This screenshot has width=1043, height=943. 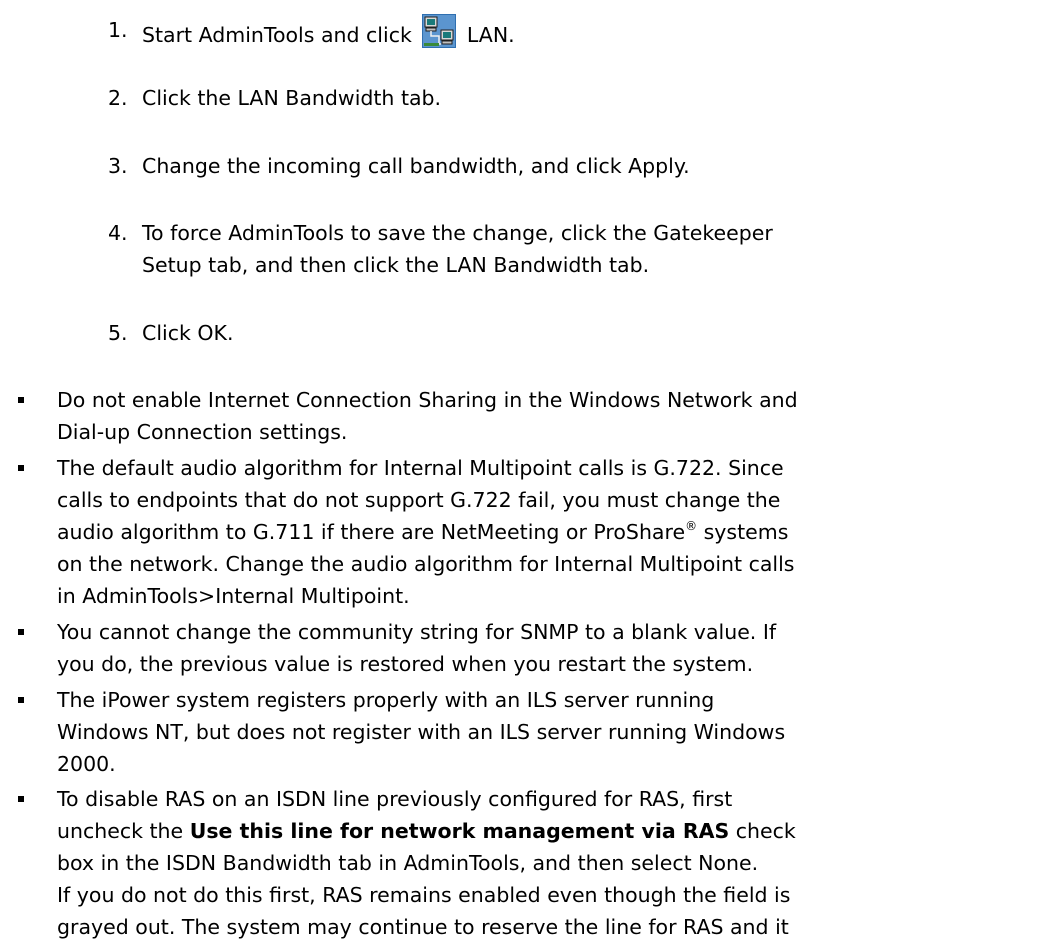 I want to click on bullet-text-line: 2000., so click(x=86, y=764).